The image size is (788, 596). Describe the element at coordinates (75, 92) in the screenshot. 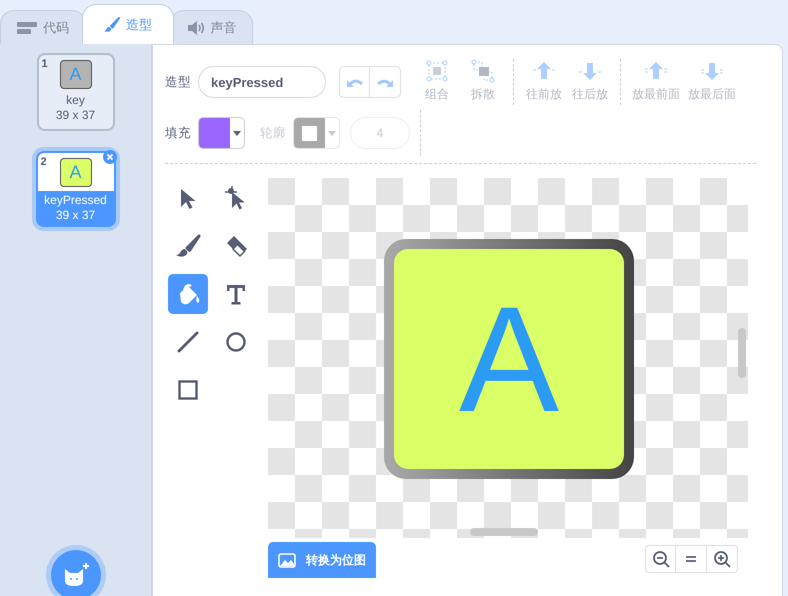

I see `costume-card: 1 A key 39 x 37` at that location.